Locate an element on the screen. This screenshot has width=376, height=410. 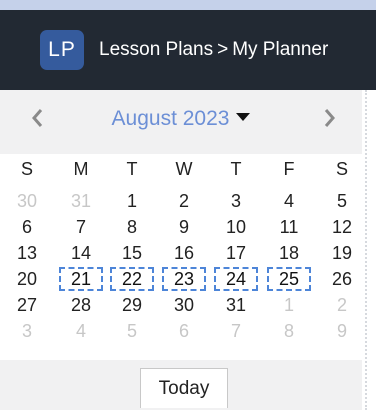
calendar-week-row: 30 31 1 2 3 4 5 is located at coordinates (181, 201).